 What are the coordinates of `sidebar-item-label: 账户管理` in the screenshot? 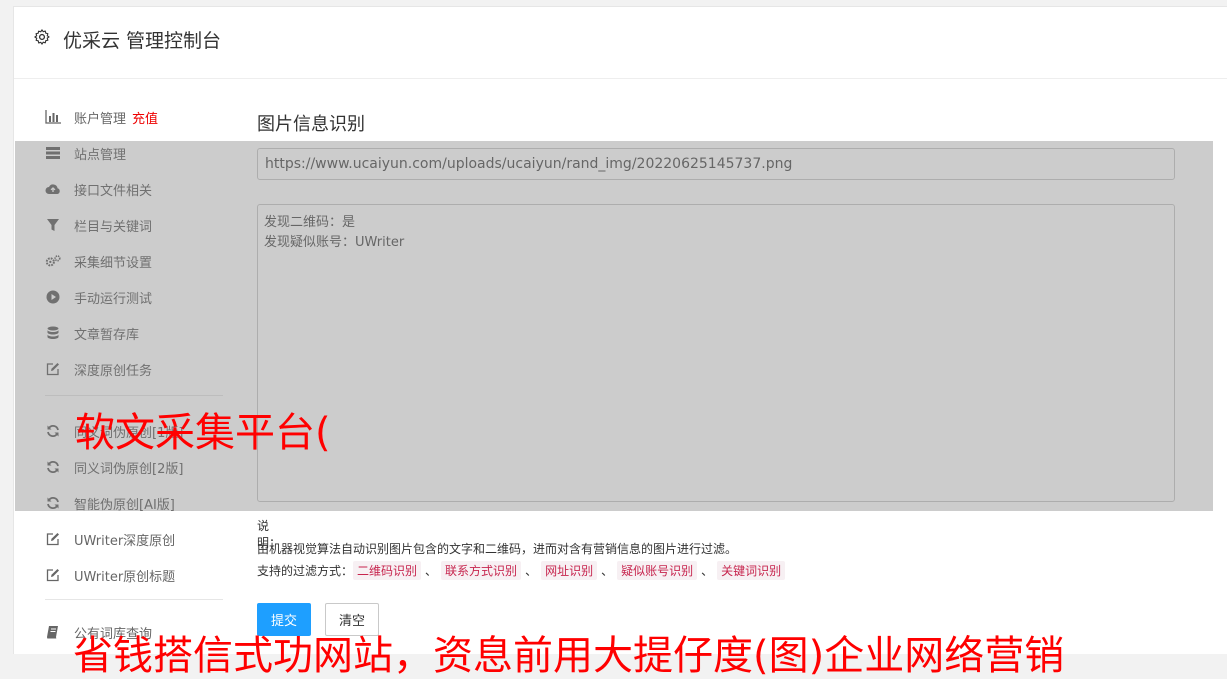 It's located at (100, 119).